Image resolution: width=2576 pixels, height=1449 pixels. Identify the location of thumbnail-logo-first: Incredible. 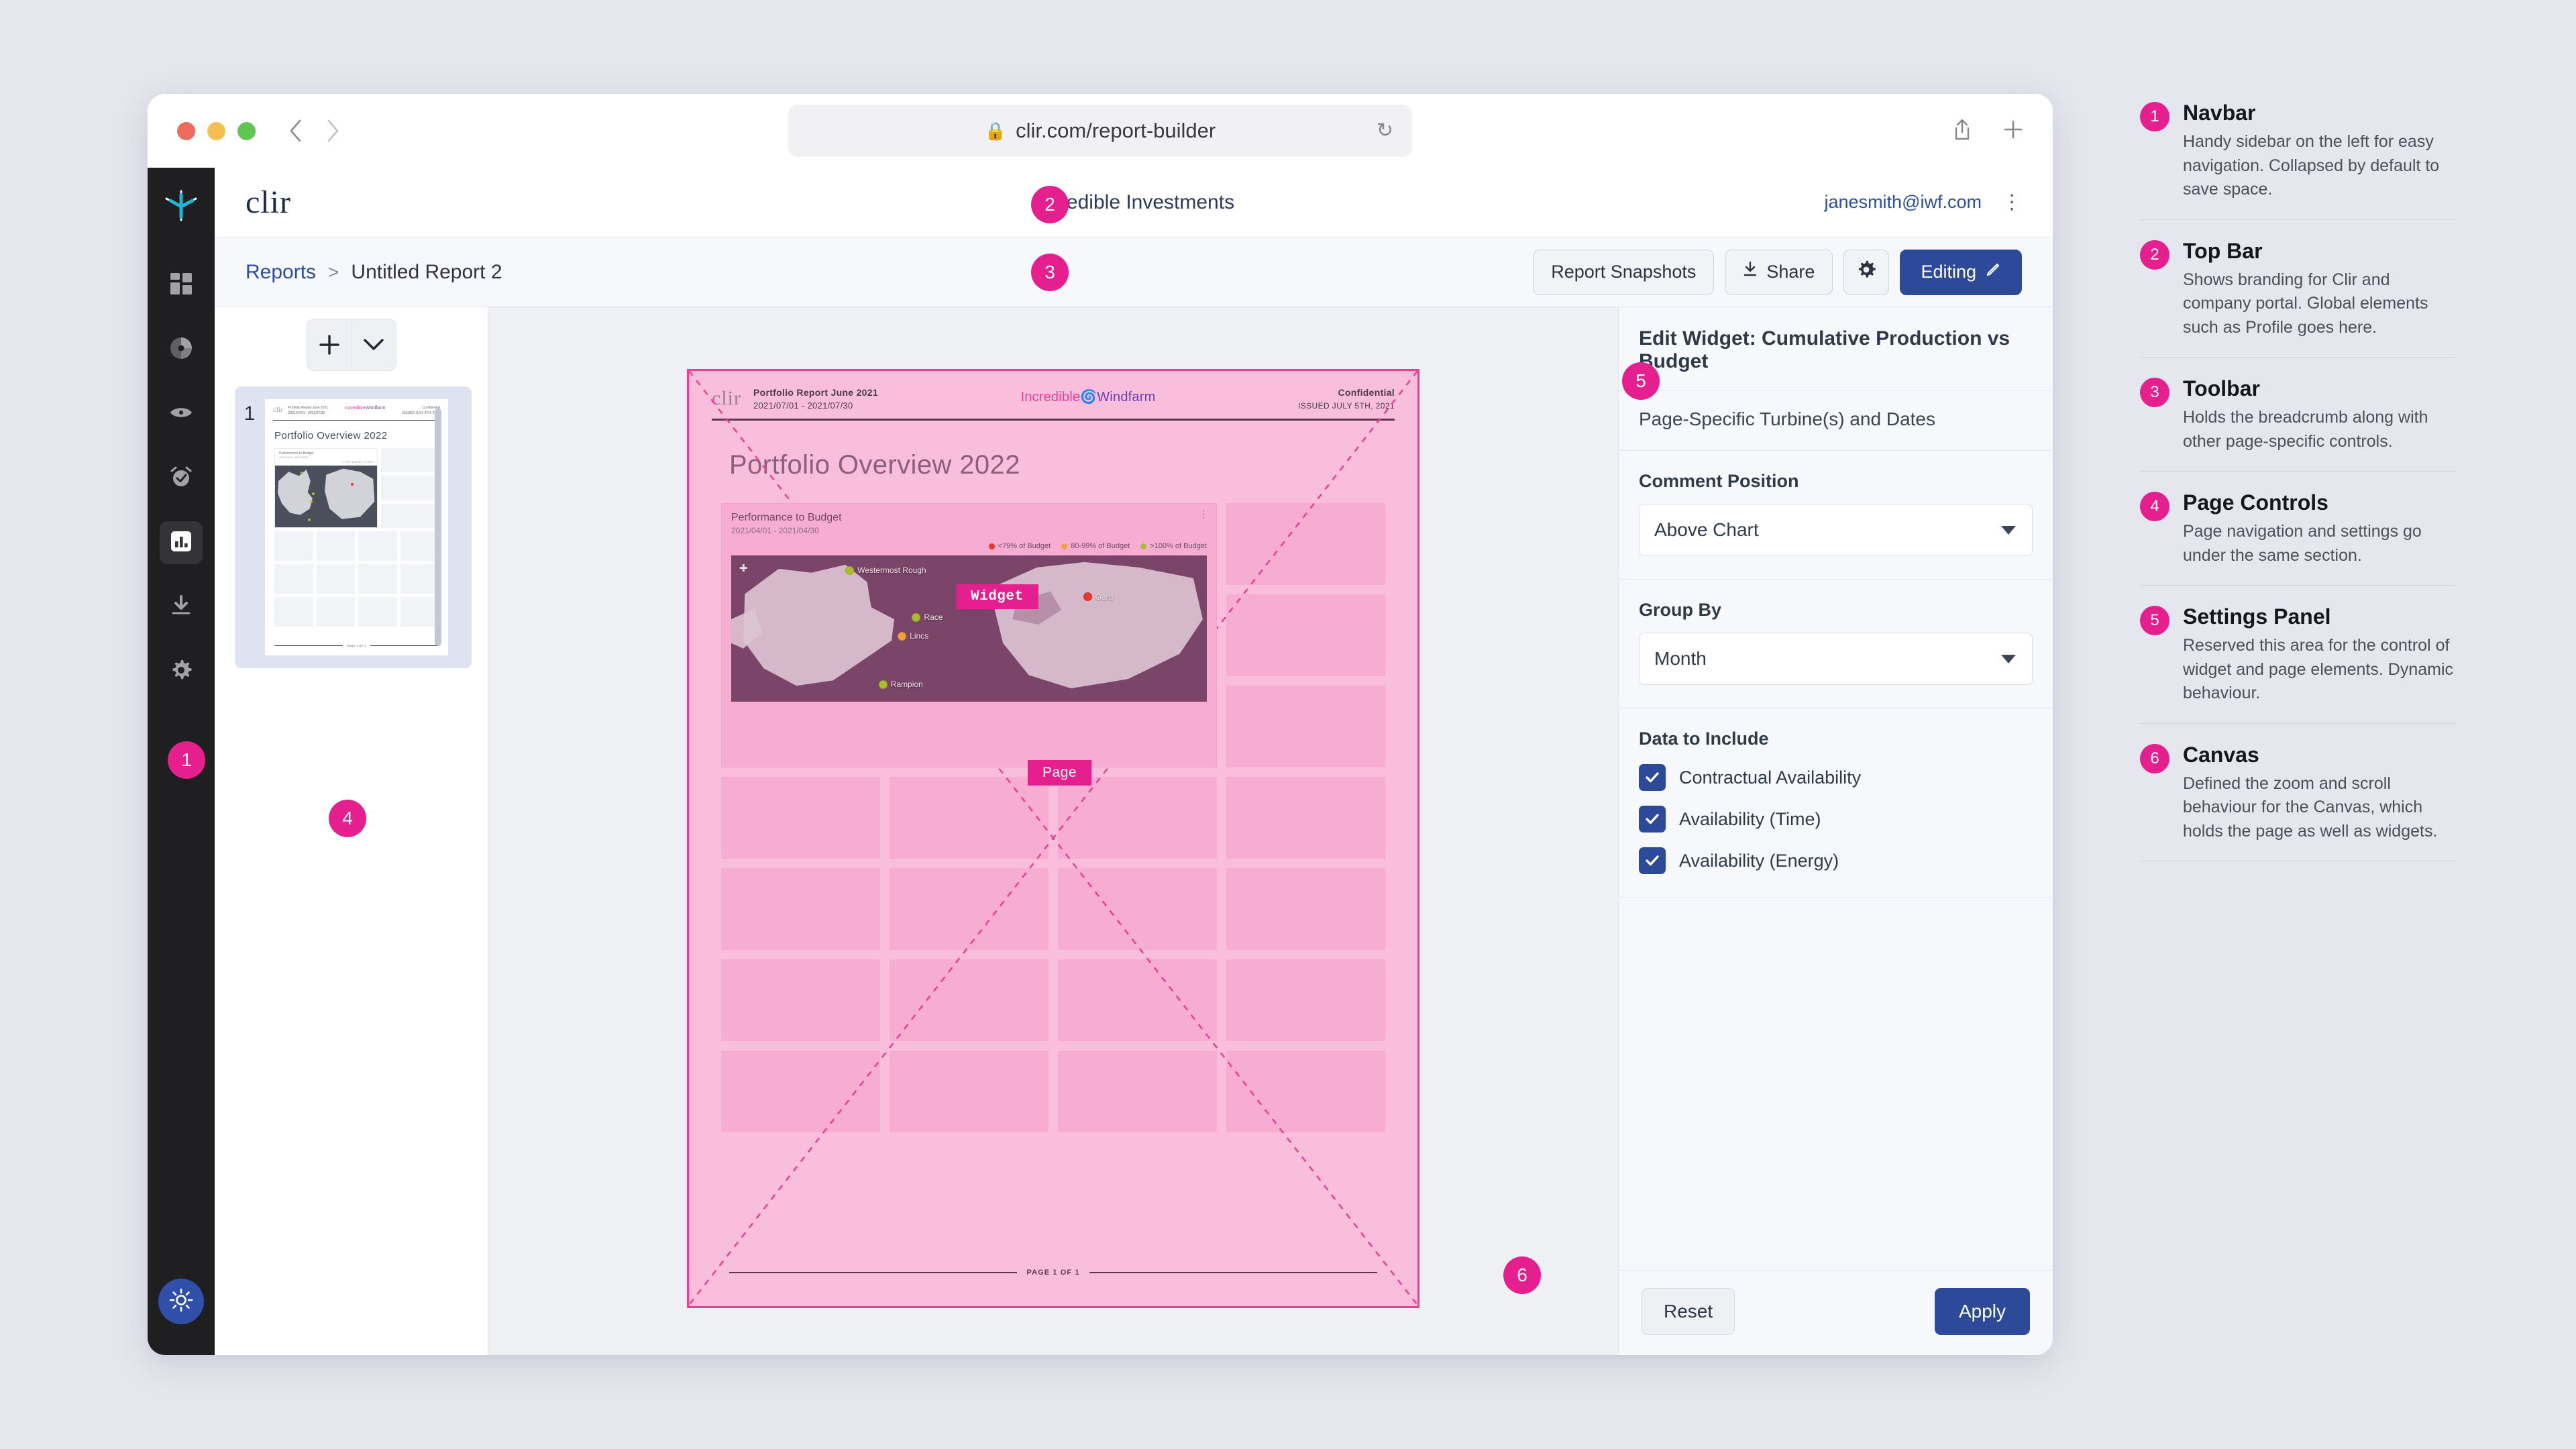
(355, 408).